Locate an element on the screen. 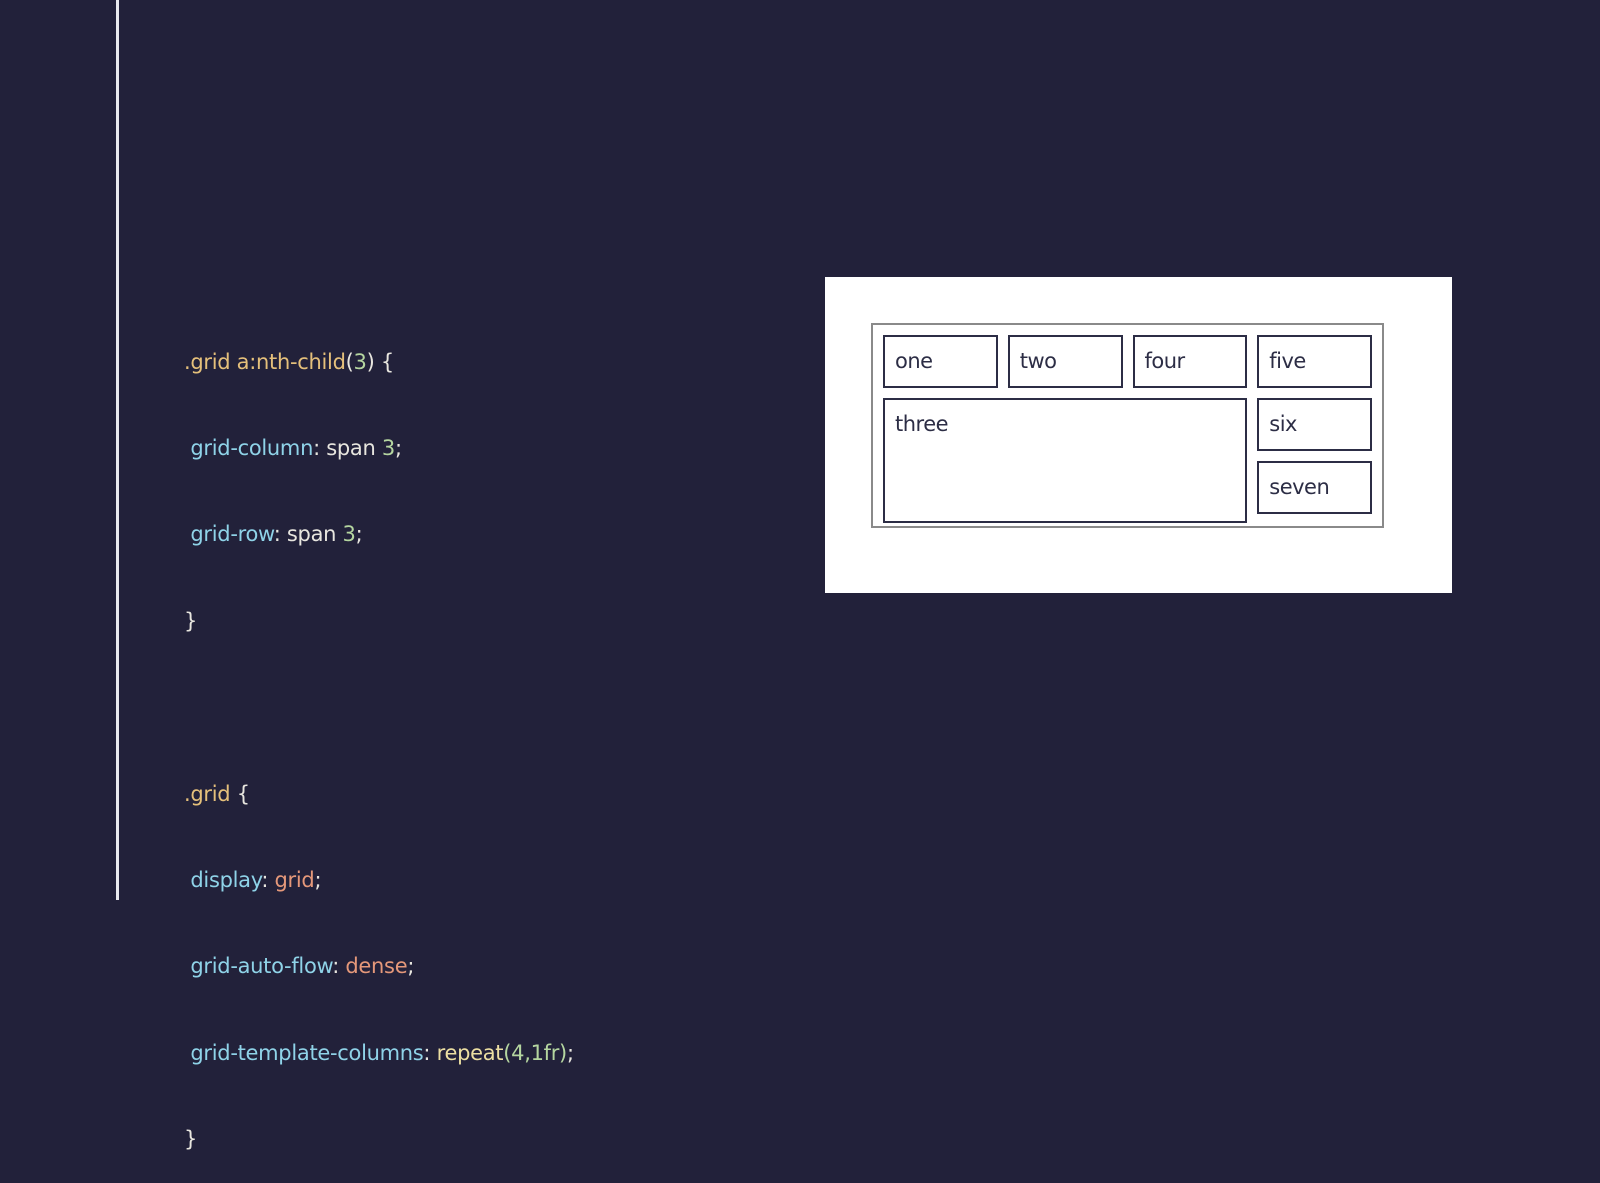 This screenshot has width=1600, height=1183. code-line-3: grid-row: span 3; is located at coordinates (276, 534).